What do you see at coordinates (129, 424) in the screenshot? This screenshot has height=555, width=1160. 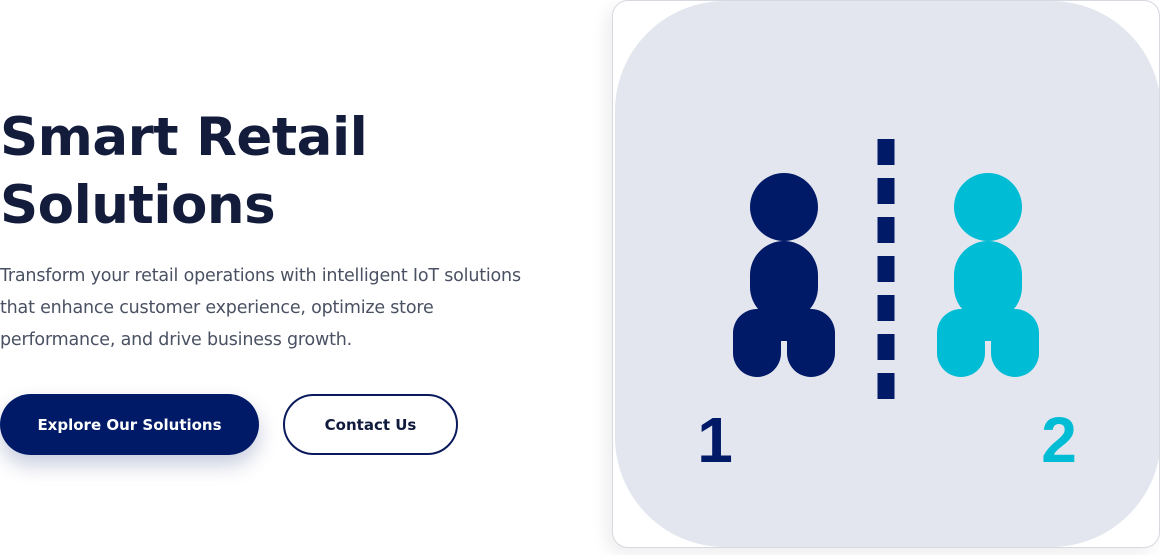 I see `explore-solutions-button: Explore Our Solutions` at bounding box center [129, 424].